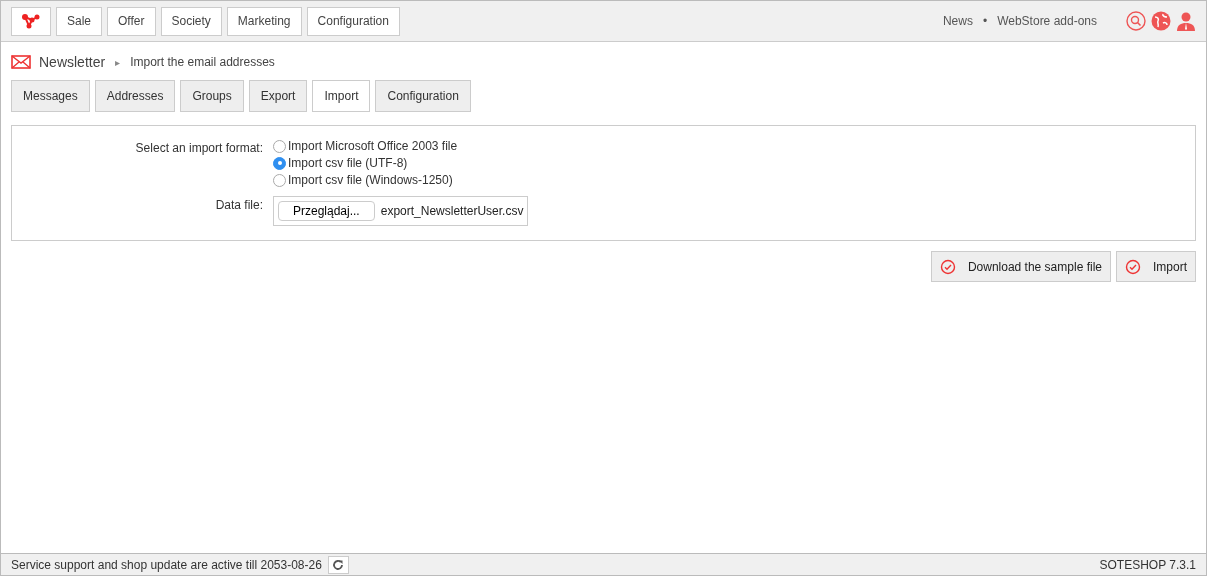 This screenshot has height=576, width=1207. What do you see at coordinates (1156, 266) in the screenshot?
I see `action-button: Import` at bounding box center [1156, 266].